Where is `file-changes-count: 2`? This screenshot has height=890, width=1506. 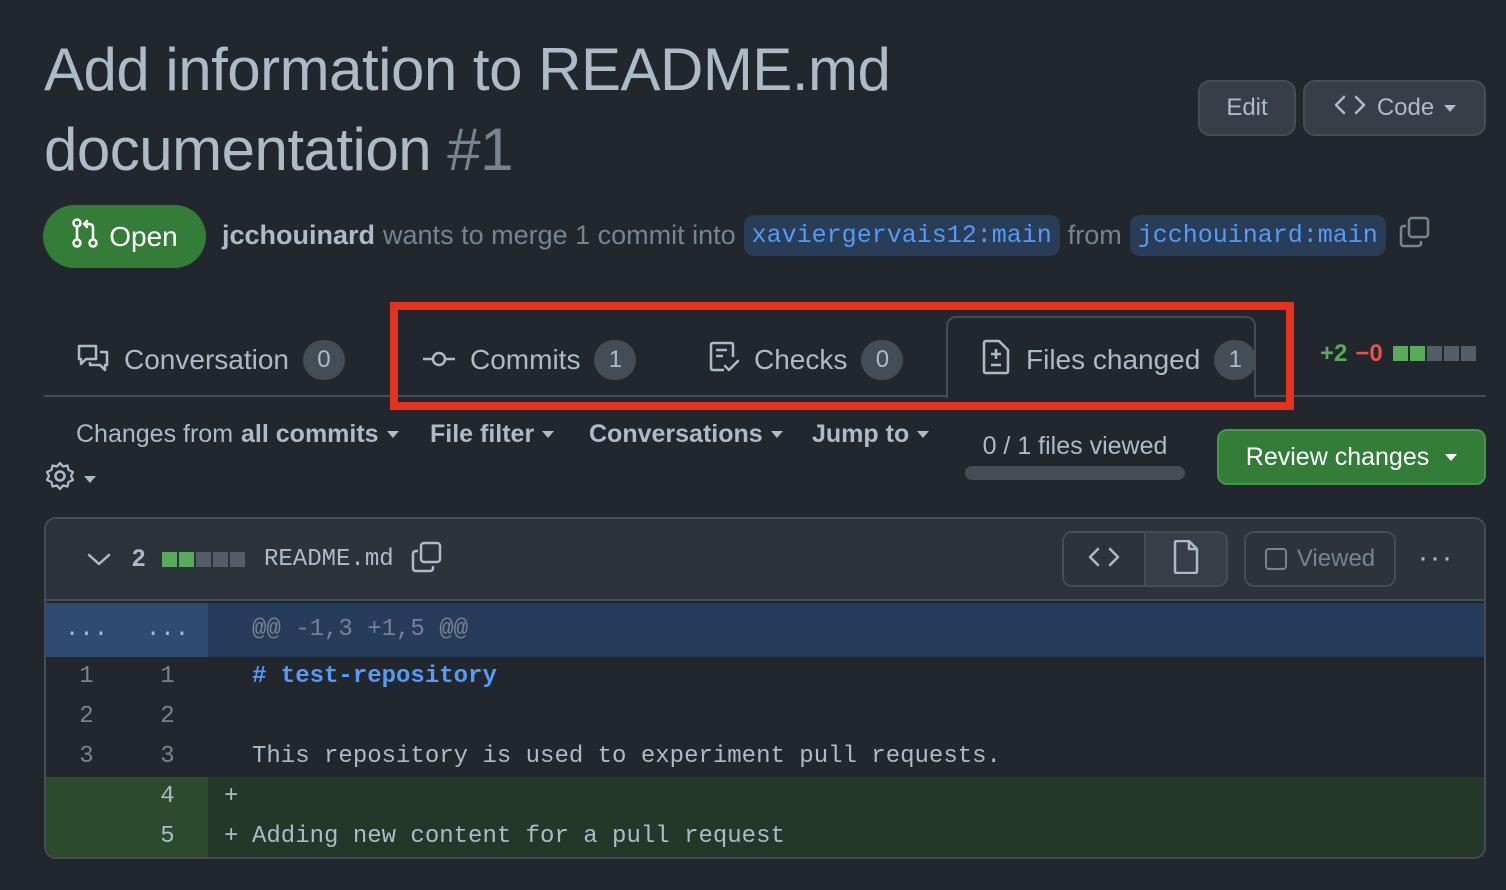 file-changes-count: 2 is located at coordinates (139, 558).